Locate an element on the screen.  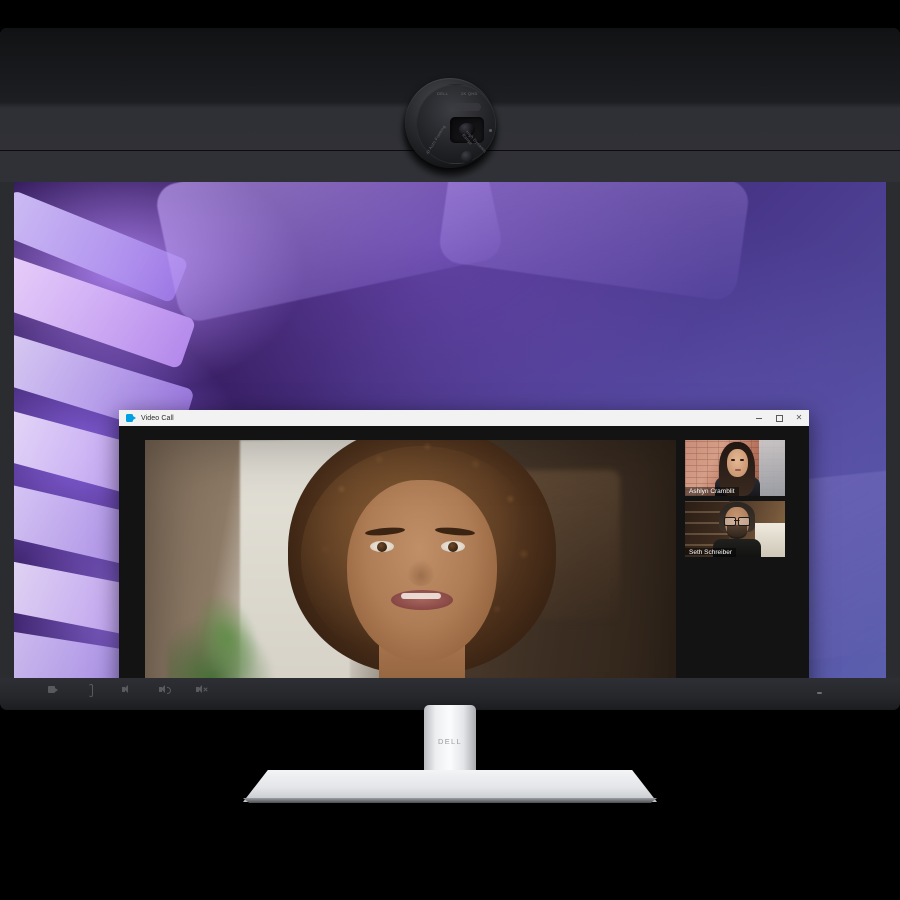
bezel-camera-icon is located at coordinates (53, 689).